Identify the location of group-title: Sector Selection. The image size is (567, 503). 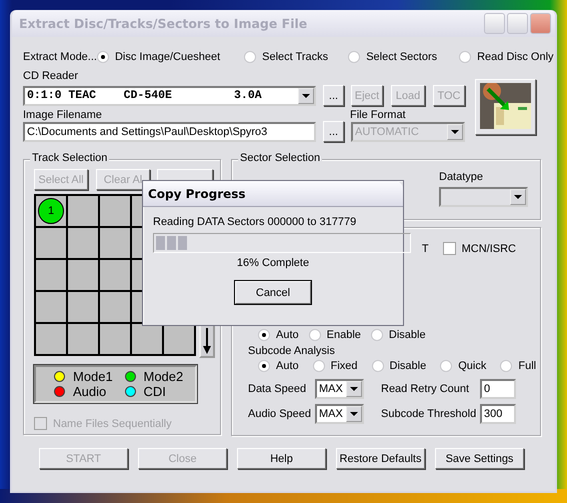
(280, 158).